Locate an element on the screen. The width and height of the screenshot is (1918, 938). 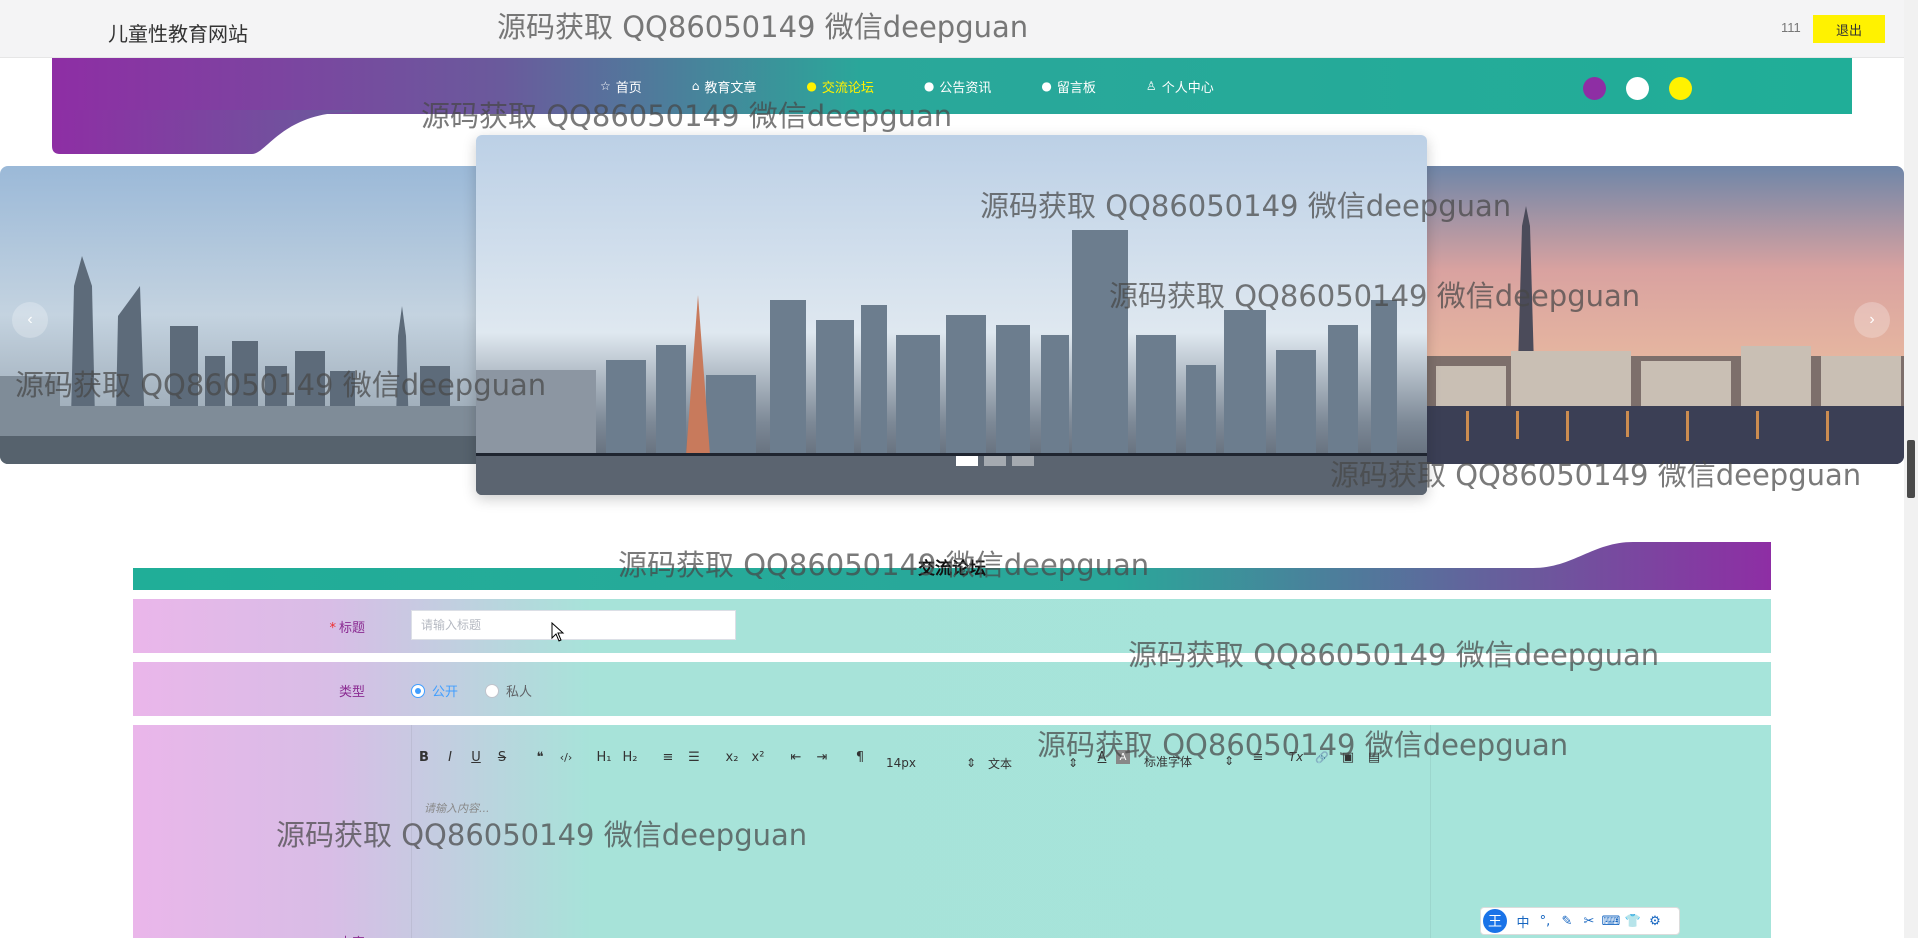
scrollbar-thumb is located at coordinates (1911, 469).